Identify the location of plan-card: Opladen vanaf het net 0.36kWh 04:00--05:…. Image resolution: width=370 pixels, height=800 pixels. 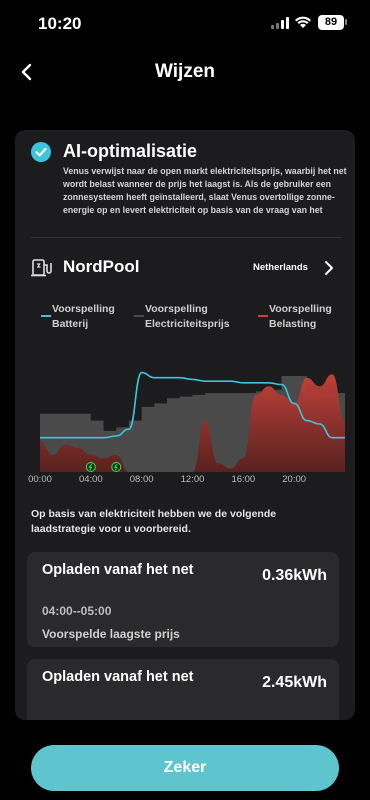
(183, 599).